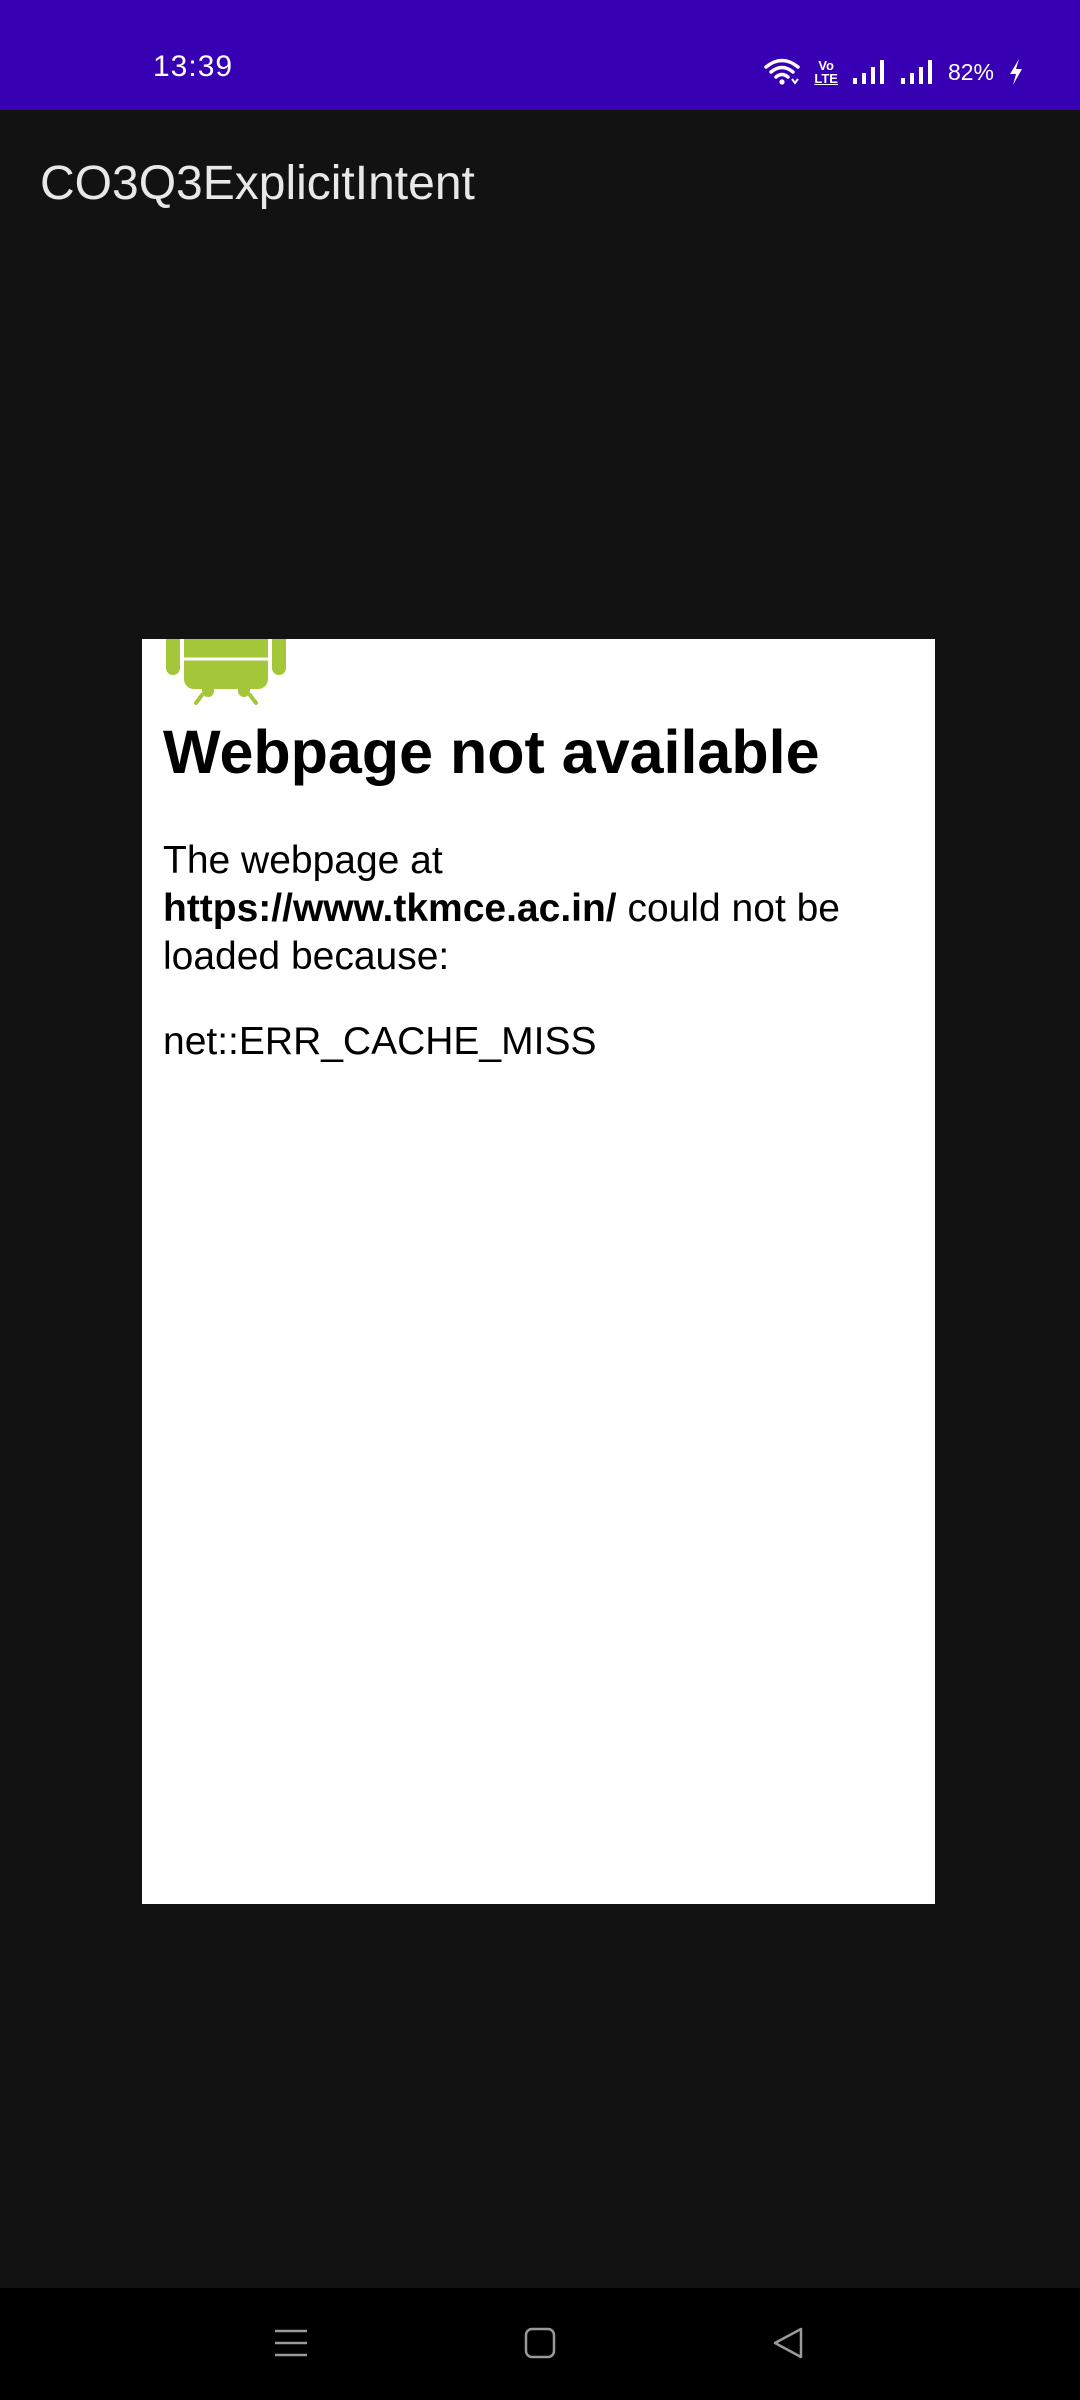 This screenshot has width=1080, height=2400. I want to click on home-button, so click(540, 2345).